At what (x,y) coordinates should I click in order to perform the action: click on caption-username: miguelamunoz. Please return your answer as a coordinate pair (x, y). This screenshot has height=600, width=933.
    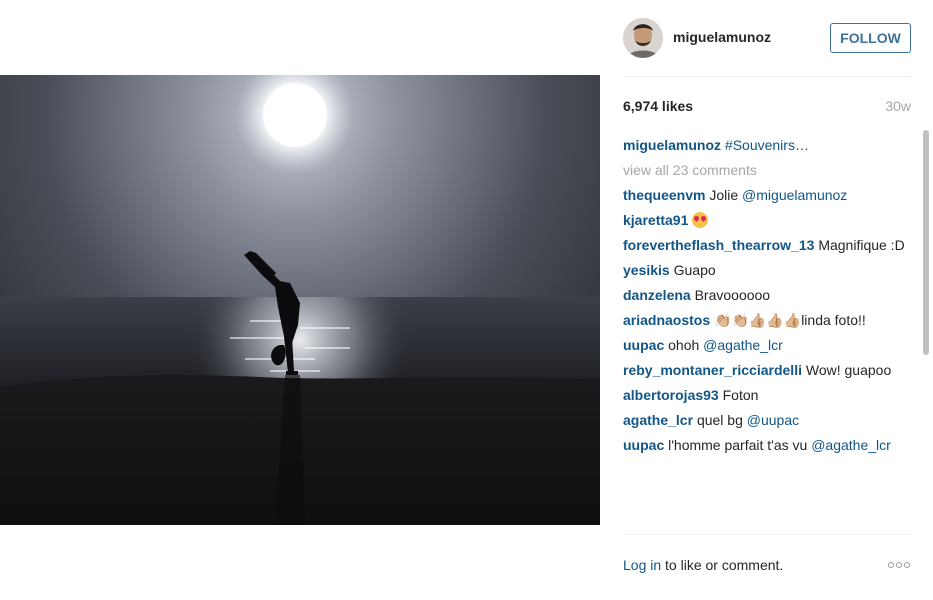
    Looking at the image, I should click on (672, 145).